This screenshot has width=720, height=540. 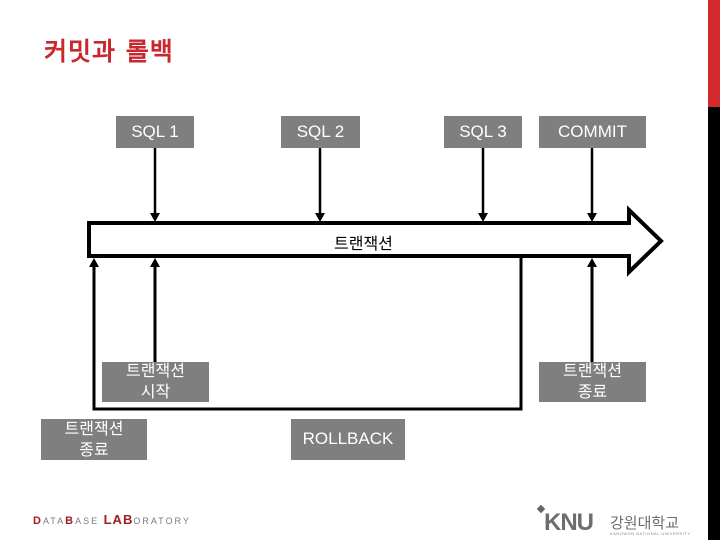 I want to click on tx-end-left-box: 트랜잭션 종료, so click(x=94, y=439).